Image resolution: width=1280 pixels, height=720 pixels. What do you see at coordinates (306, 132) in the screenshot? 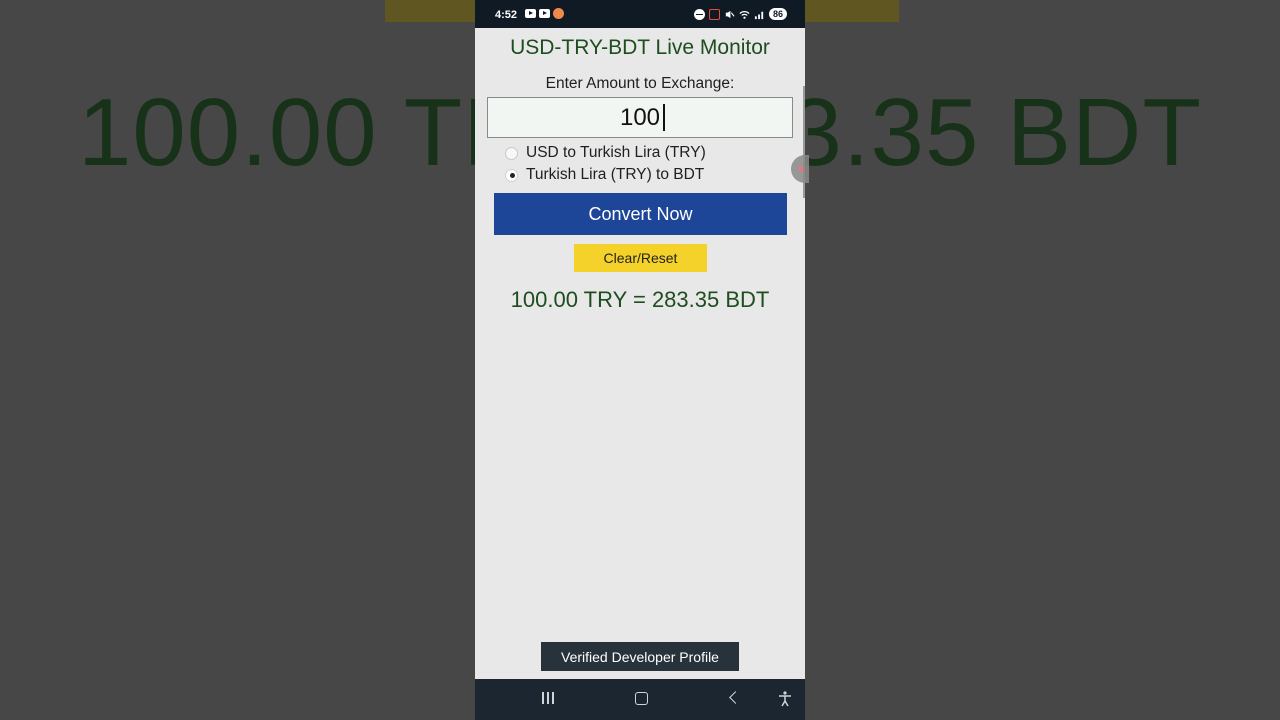
I see `background-text-left: 100.00 TR` at bounding box center [306, 132].